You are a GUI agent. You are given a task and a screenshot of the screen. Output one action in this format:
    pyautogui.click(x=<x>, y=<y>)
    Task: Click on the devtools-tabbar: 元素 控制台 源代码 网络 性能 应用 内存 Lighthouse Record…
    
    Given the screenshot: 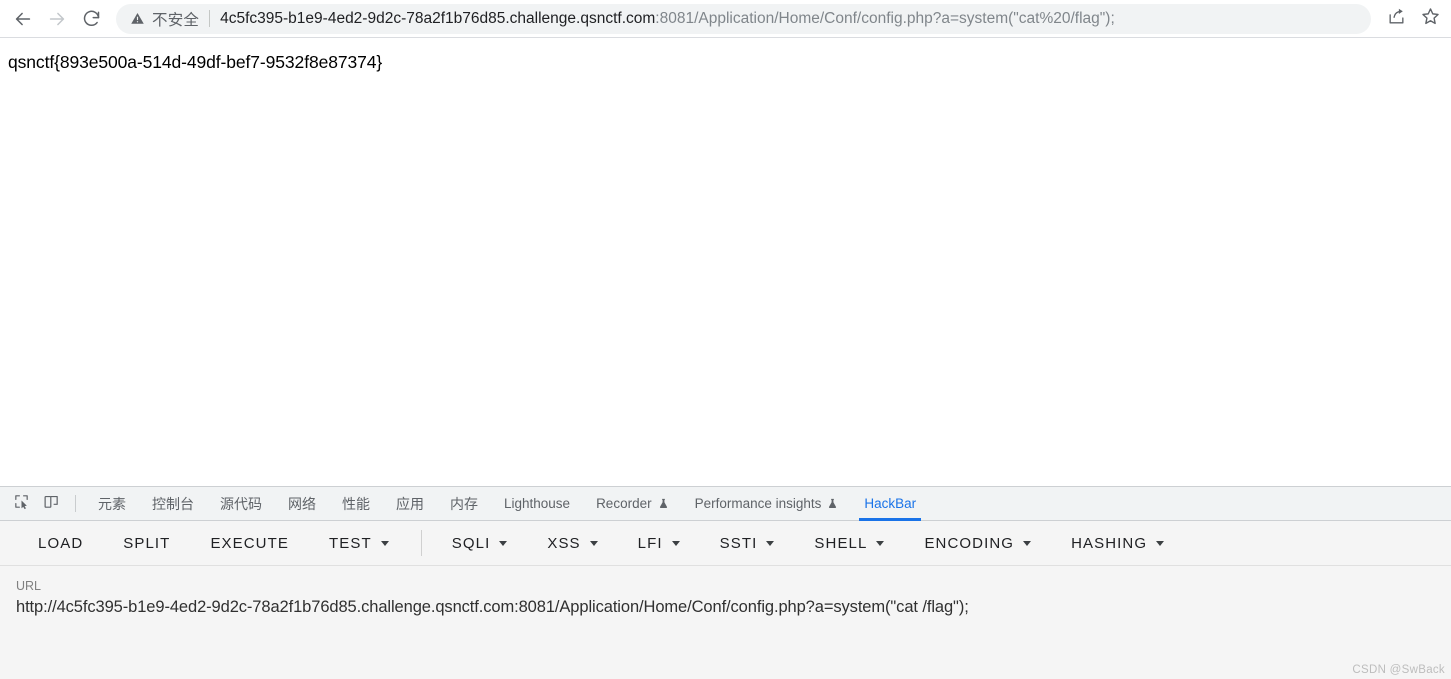 What is the action you would take?
    pyautogui.click(x=725, y=504)
    